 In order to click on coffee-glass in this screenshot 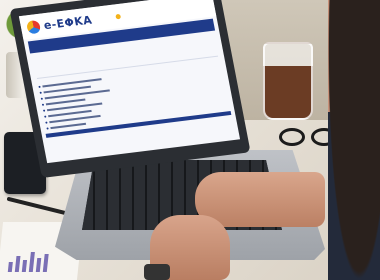, I will do `click(288, 81)`.